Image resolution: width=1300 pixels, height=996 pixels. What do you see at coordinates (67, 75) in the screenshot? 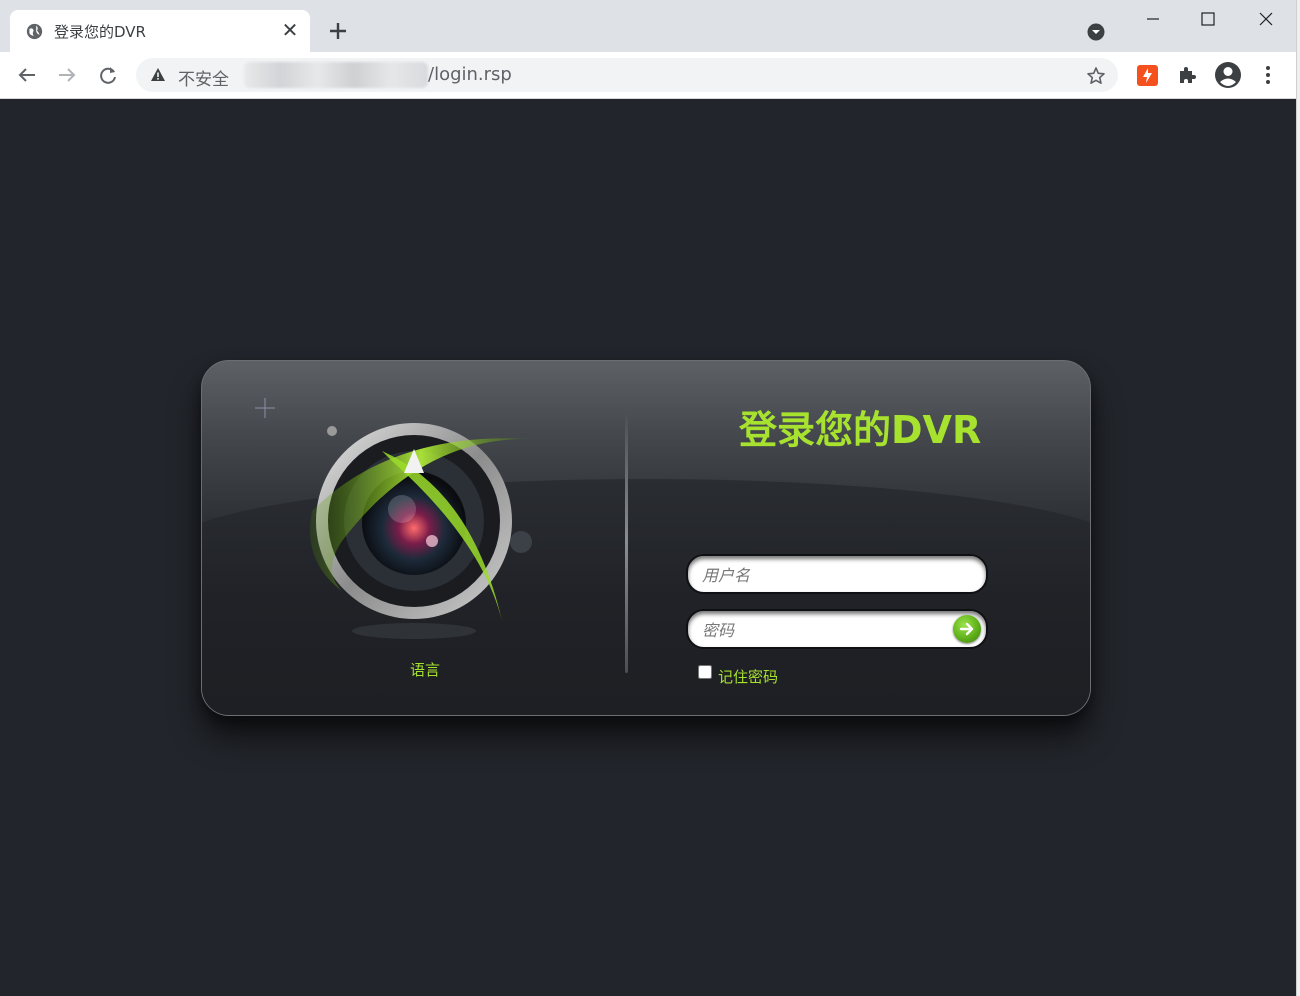
I see `forward-button` at bounding box center [67, 75].